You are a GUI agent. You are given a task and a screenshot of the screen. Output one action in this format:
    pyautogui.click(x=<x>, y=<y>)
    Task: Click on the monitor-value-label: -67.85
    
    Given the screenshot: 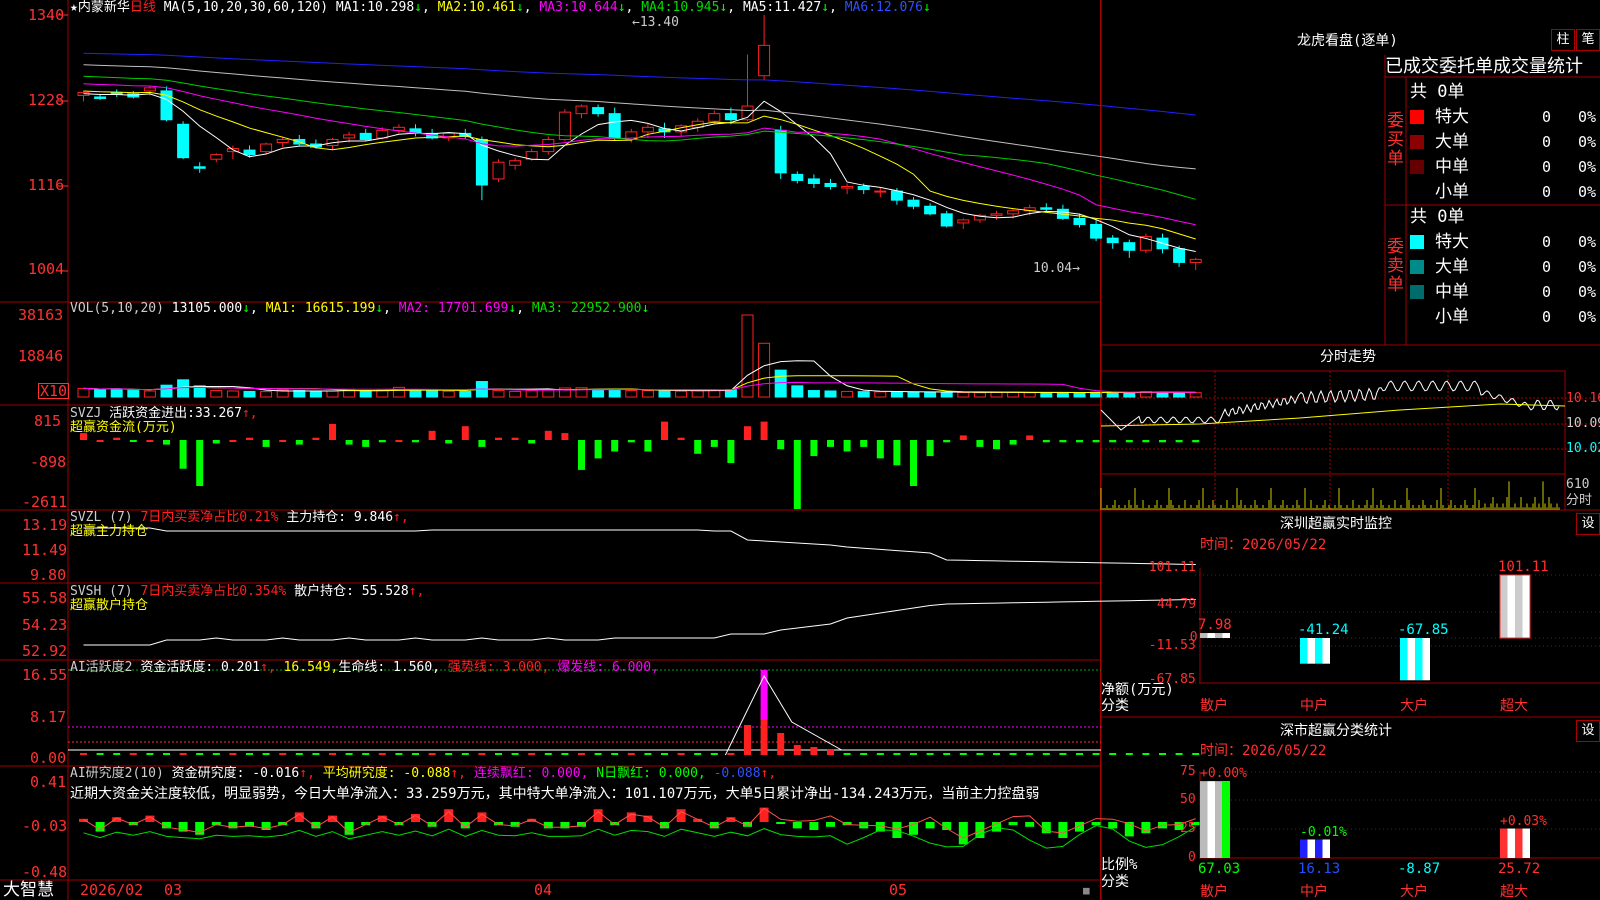 What is the action you would take?
    pyautogui.click(x=1423, y=630)
    